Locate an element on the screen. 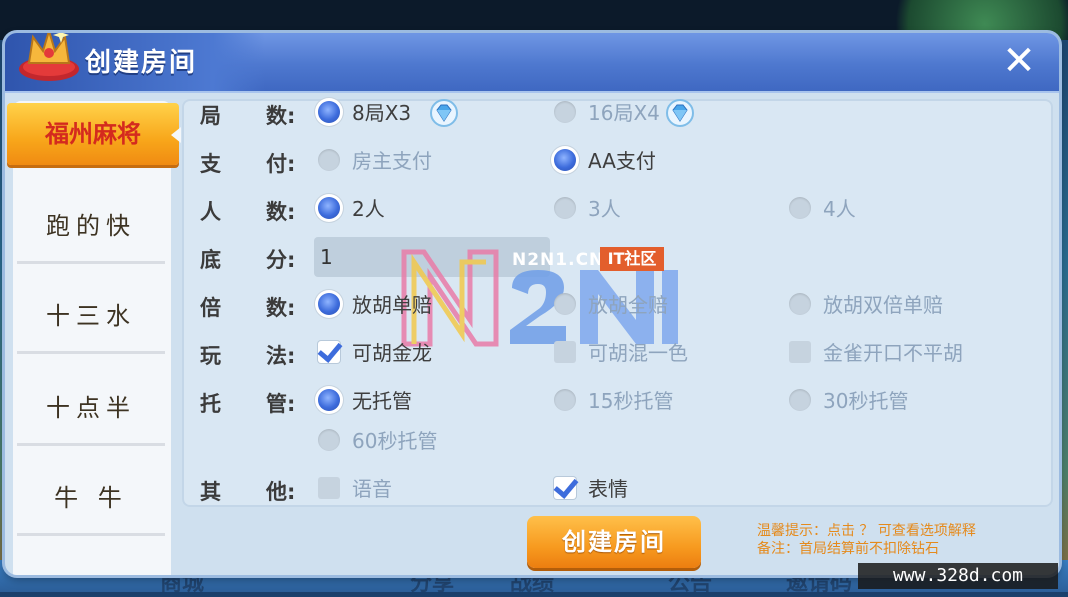  sidebar-item-label: 跑的快 is located at coordinates (91, 226).